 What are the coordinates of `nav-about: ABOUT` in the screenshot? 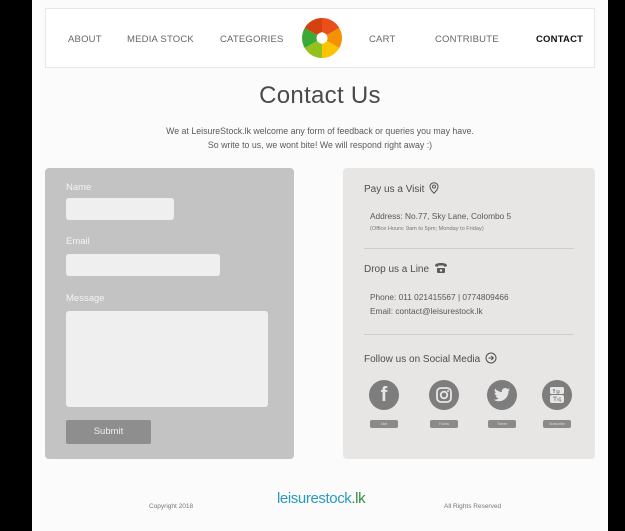 It's located at (85, 39).